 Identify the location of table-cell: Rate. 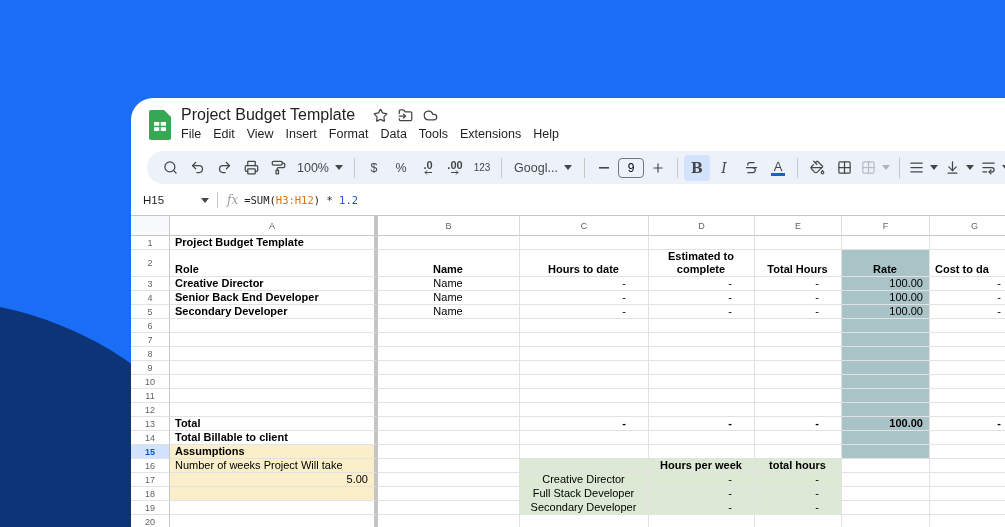
(886, 263).